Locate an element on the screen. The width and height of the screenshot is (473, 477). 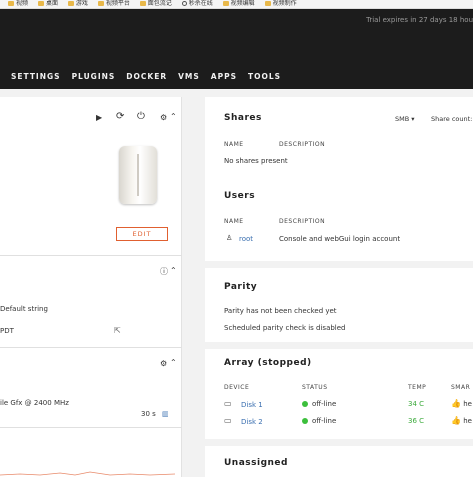
array-title: Array (stopped) is located at coordinates (268, 363).